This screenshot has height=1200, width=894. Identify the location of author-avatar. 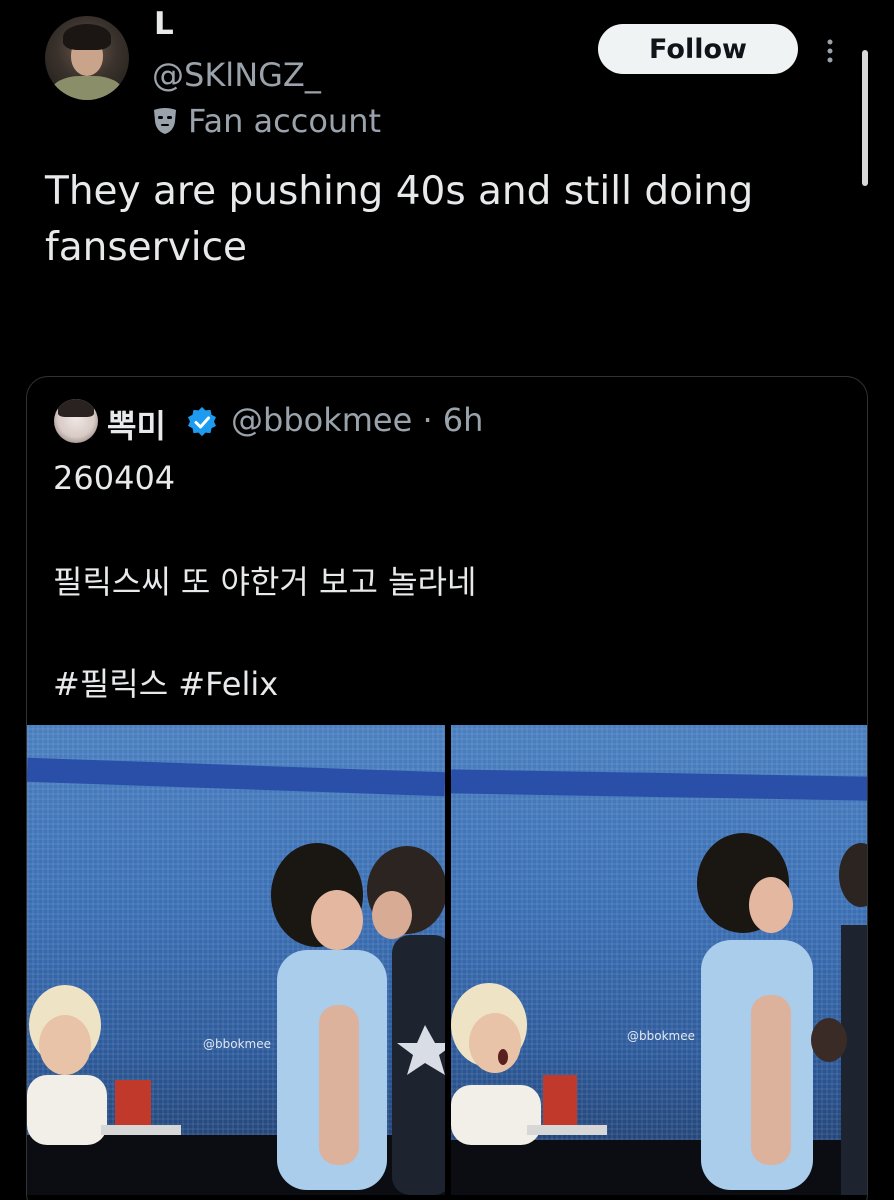
(87, 58).